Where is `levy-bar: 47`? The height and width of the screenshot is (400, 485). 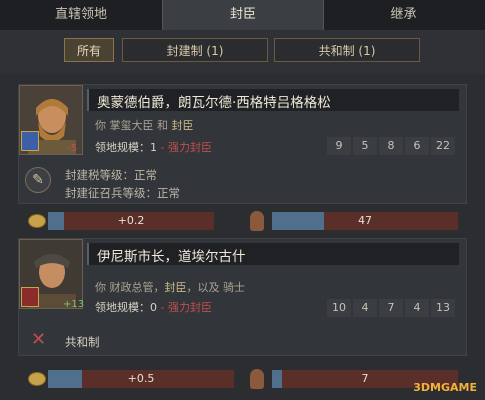 levy-bar: 47 is located at coordinates (365, 221).